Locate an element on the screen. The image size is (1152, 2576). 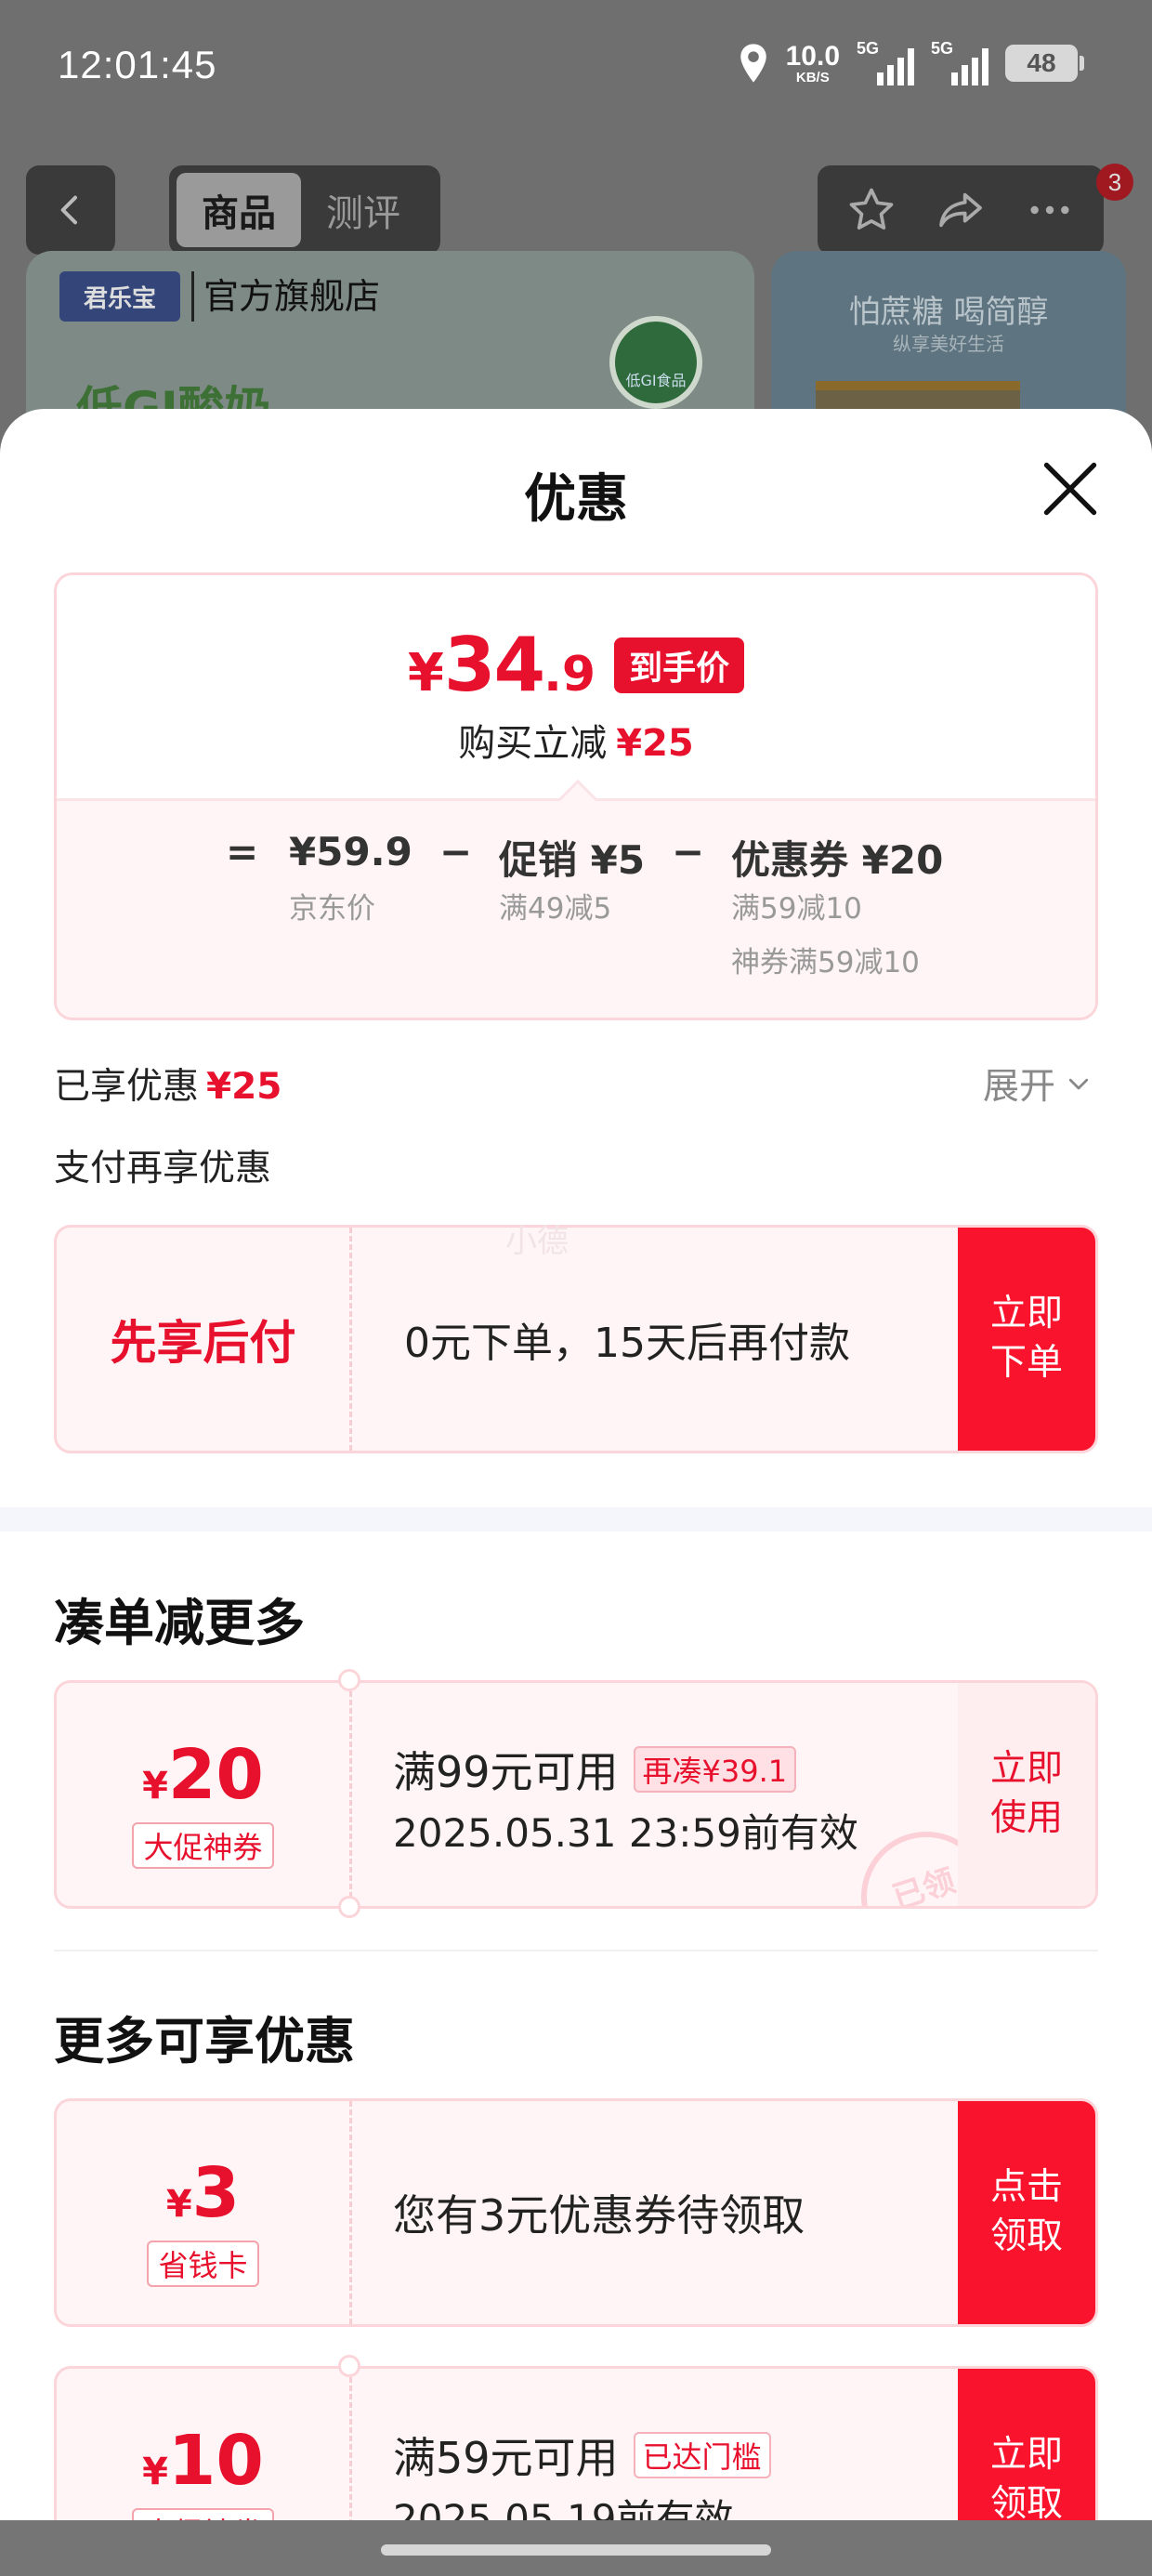
promo-rule: 满49减5 is located at coordinates (555, 909).